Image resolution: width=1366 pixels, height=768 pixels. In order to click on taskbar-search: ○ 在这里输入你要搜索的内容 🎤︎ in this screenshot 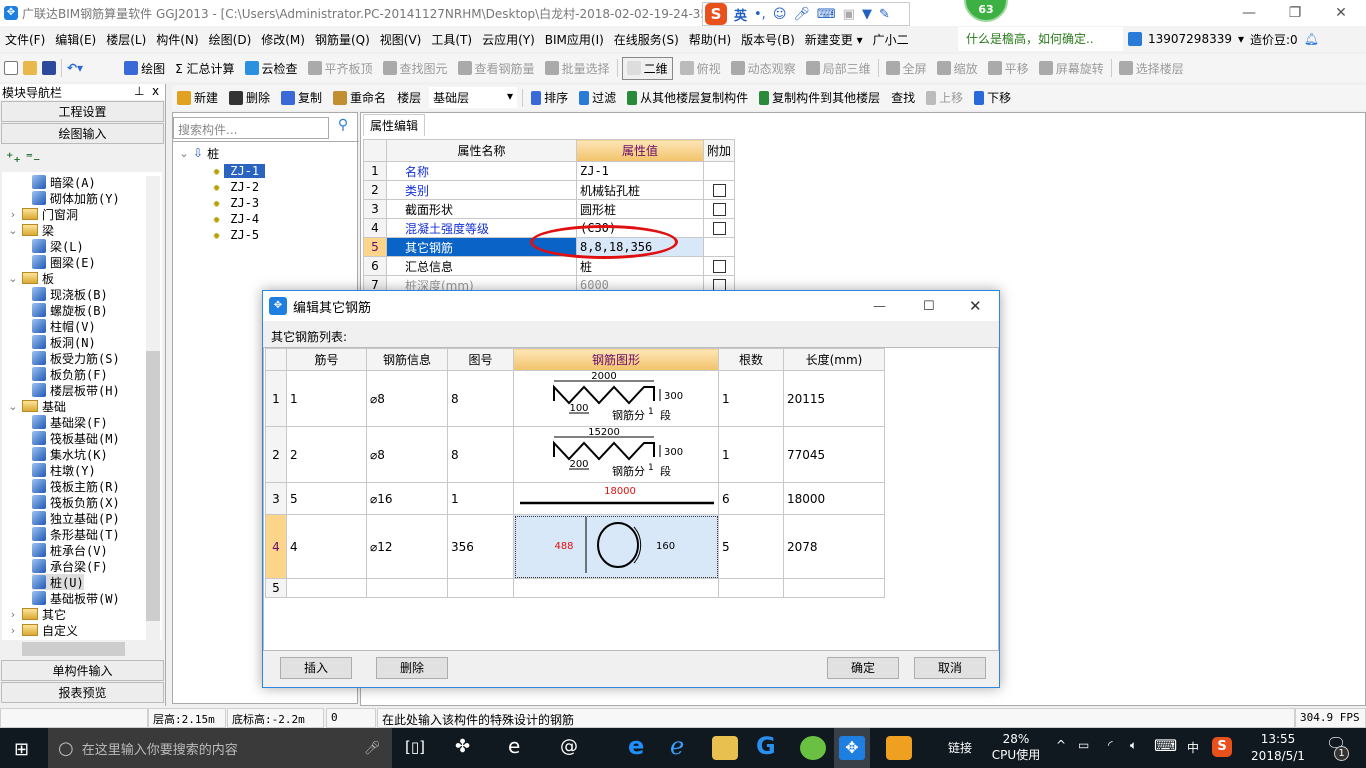, I will do `click(220, 748)`.